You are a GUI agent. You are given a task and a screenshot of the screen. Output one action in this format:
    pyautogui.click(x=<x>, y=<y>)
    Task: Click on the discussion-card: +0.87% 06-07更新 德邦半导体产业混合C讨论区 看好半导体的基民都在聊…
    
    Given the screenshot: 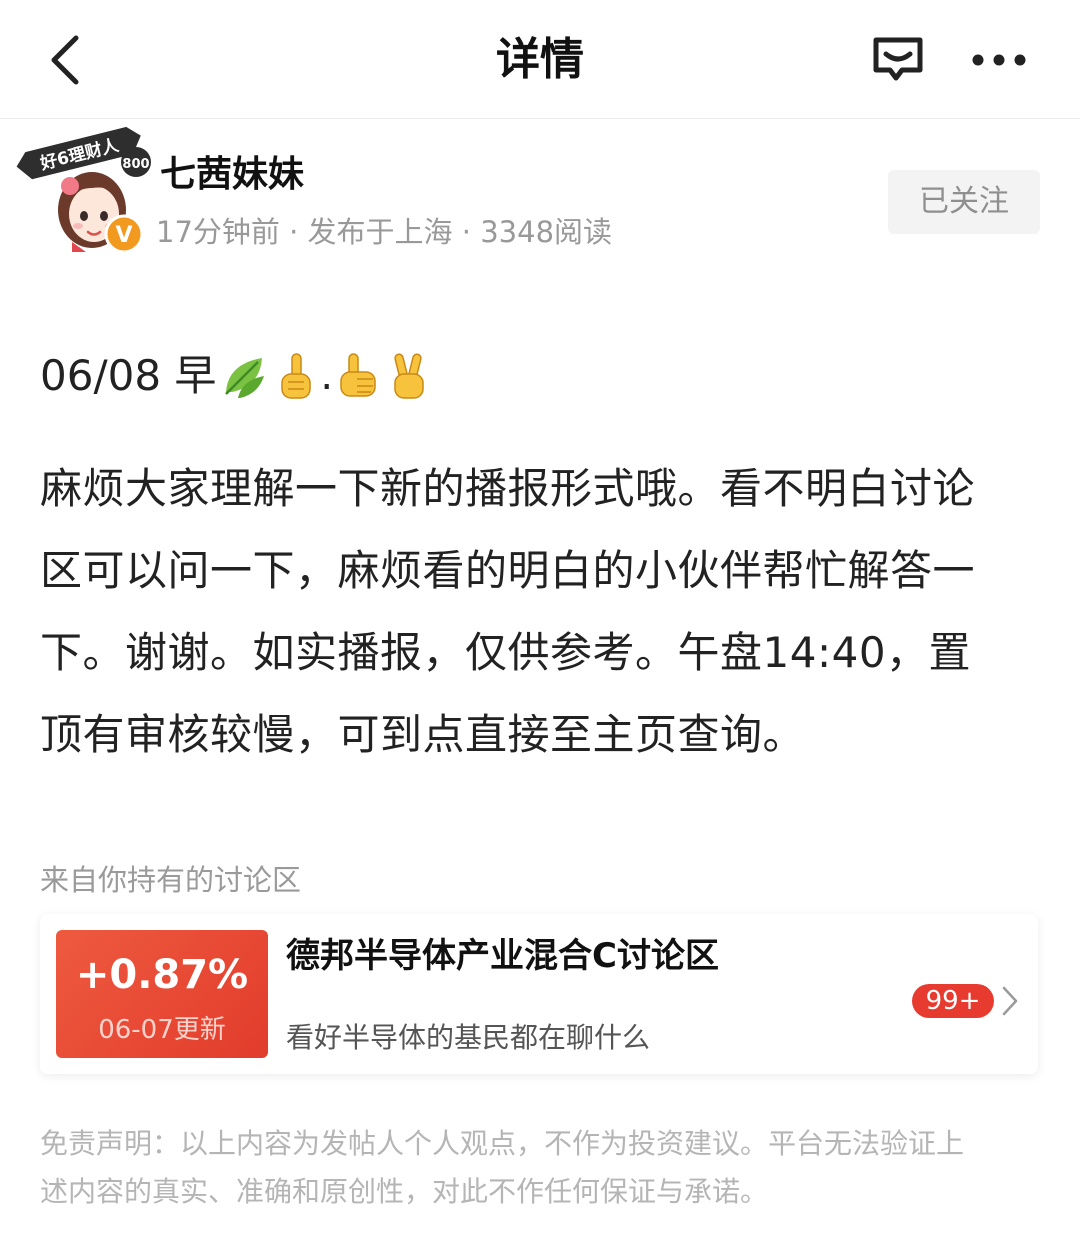 What is the action you would take?
    pyautogui.click(x=539, y=994)
    